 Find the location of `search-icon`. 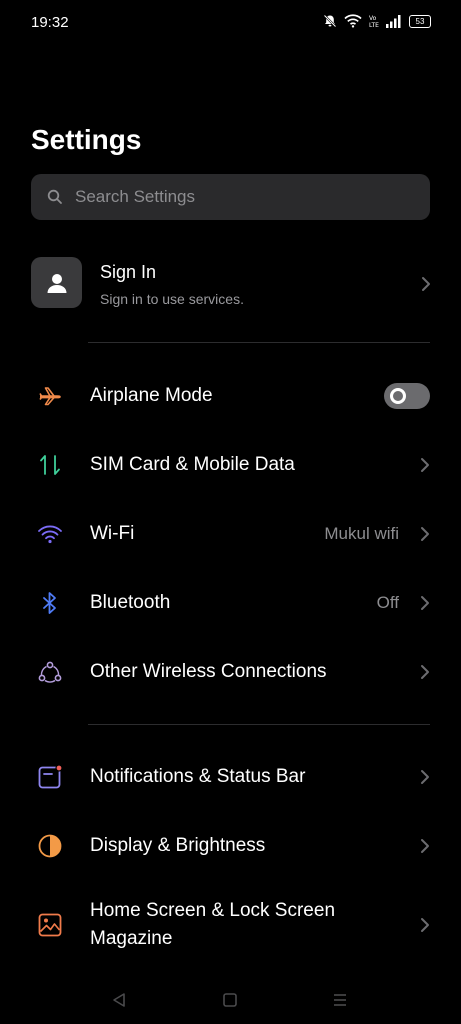

search-icon is located at coordinates (54, 196).